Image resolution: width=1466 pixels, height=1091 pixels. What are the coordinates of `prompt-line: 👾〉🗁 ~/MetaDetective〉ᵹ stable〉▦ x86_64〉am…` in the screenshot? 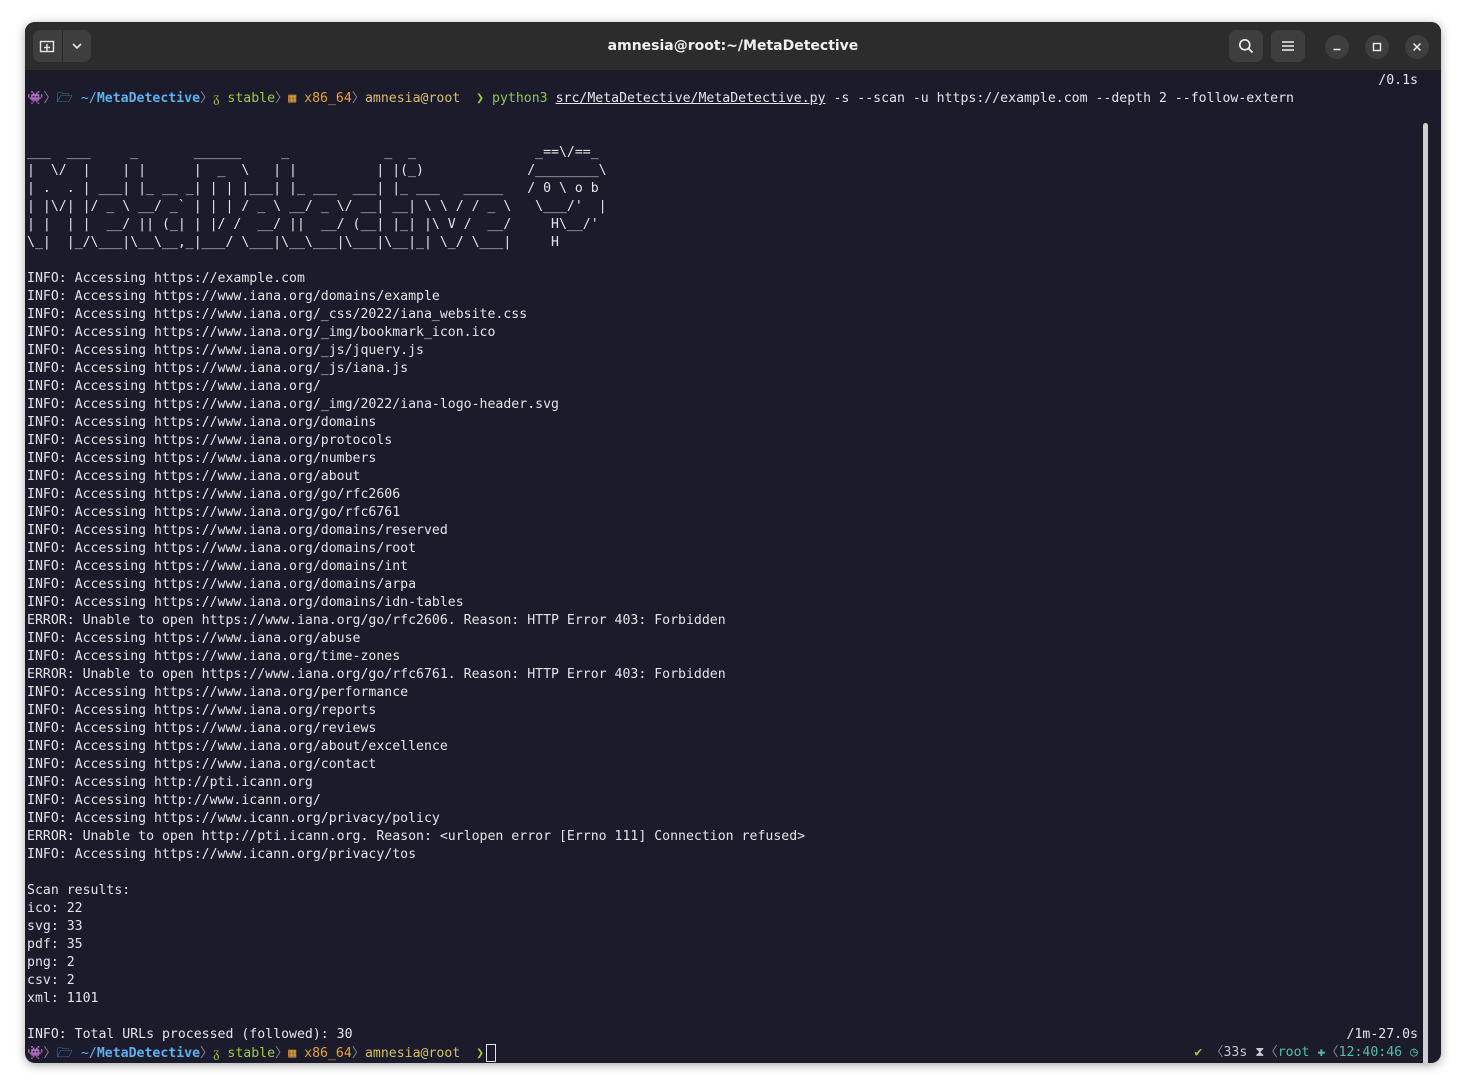 It's located at (660, 99).